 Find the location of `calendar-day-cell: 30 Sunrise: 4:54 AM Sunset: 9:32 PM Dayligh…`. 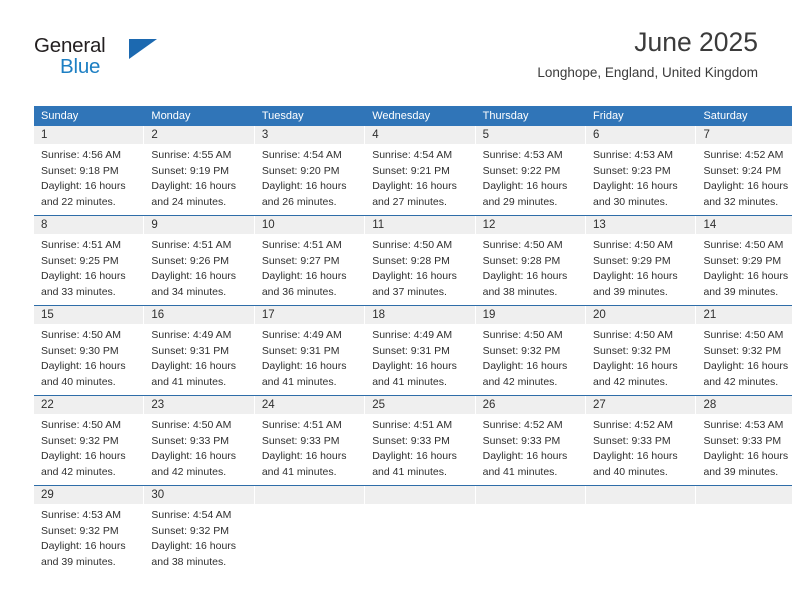

calendar-day-cell: 30 Sunrise: 4:54 AM Sunset: 9:32 PM Dayligh… is located at coordinates (199, 530).